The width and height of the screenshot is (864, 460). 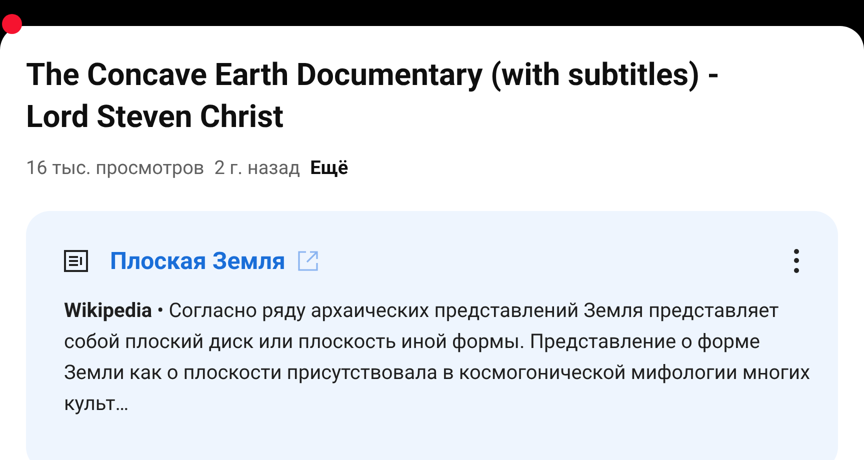 I want to click on more-options-icon, so click(x=796, y=260).